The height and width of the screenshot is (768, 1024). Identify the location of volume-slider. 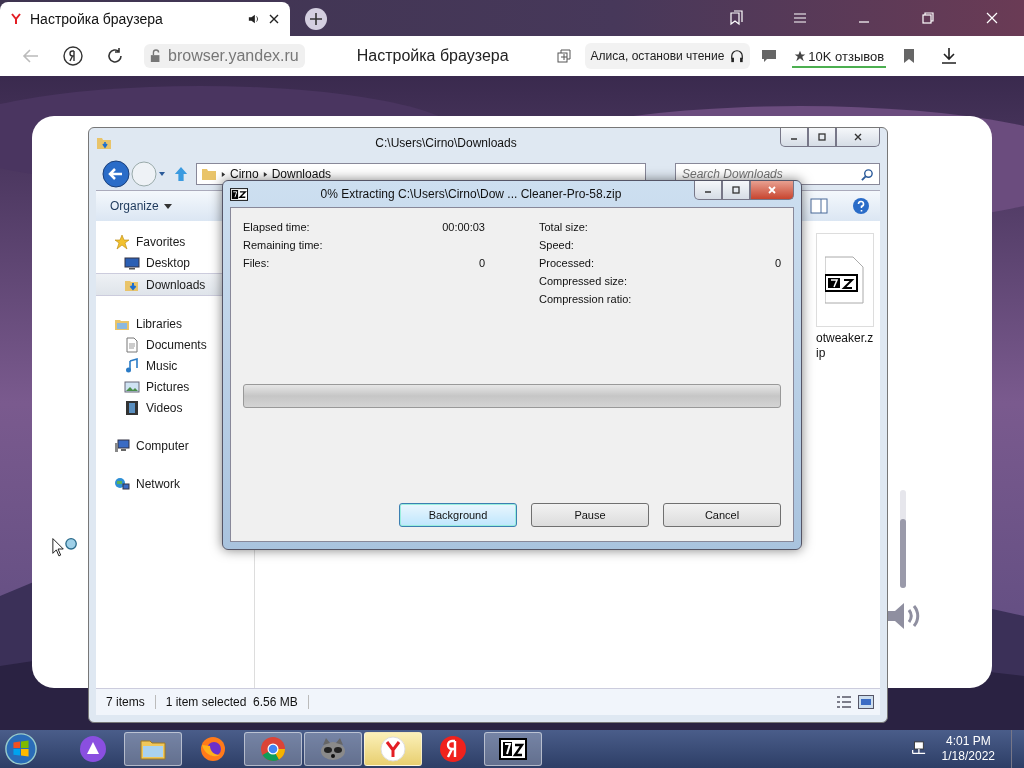
(903, 539).